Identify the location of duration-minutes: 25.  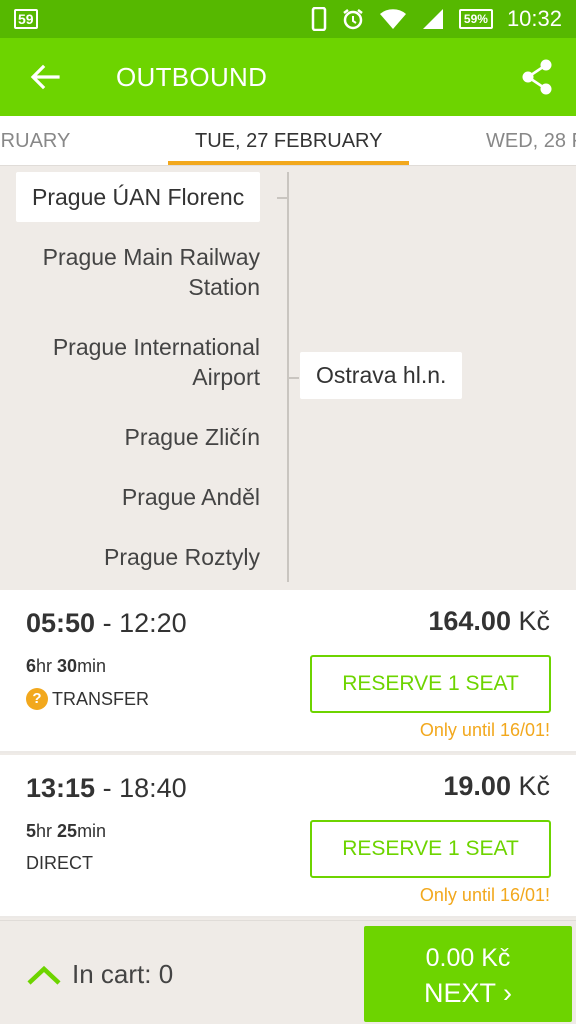
(67, 831).